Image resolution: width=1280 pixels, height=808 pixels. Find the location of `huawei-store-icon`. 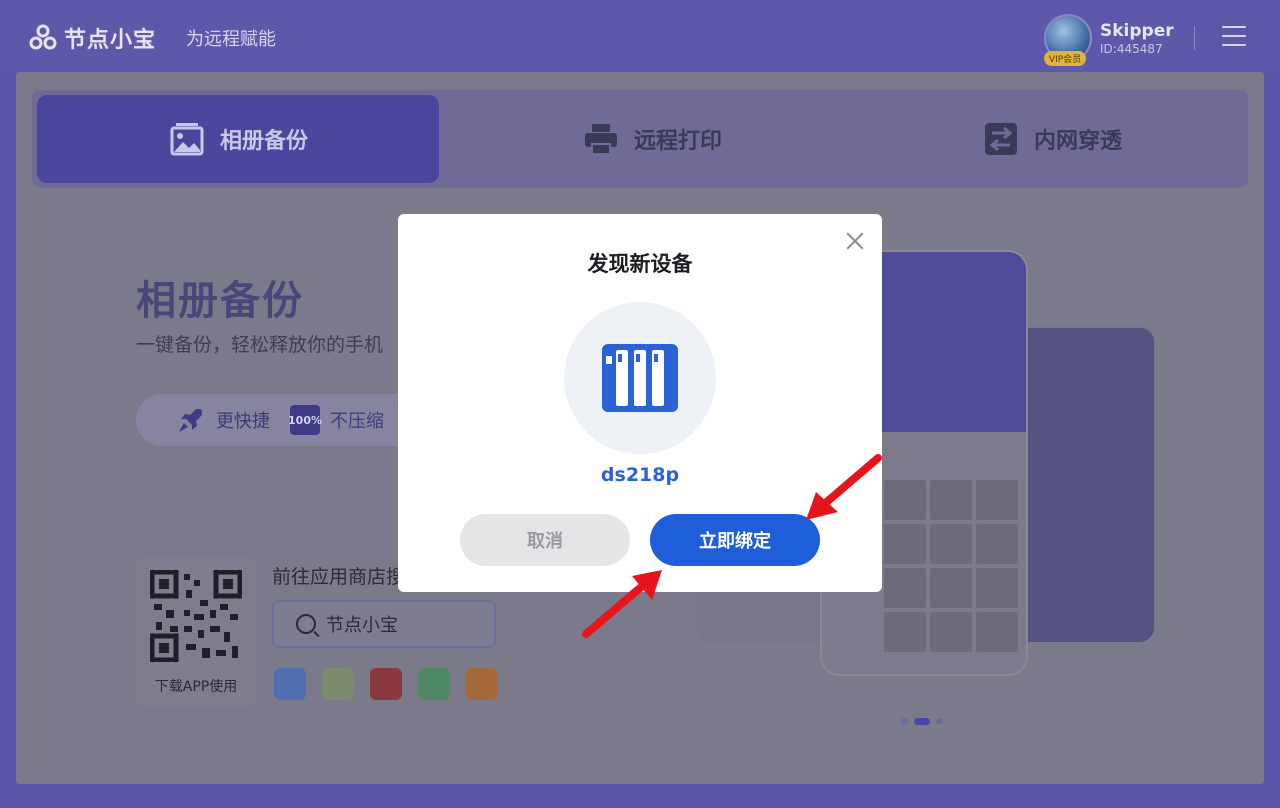

huawei-store-icon is located at coordinates (386, 684).